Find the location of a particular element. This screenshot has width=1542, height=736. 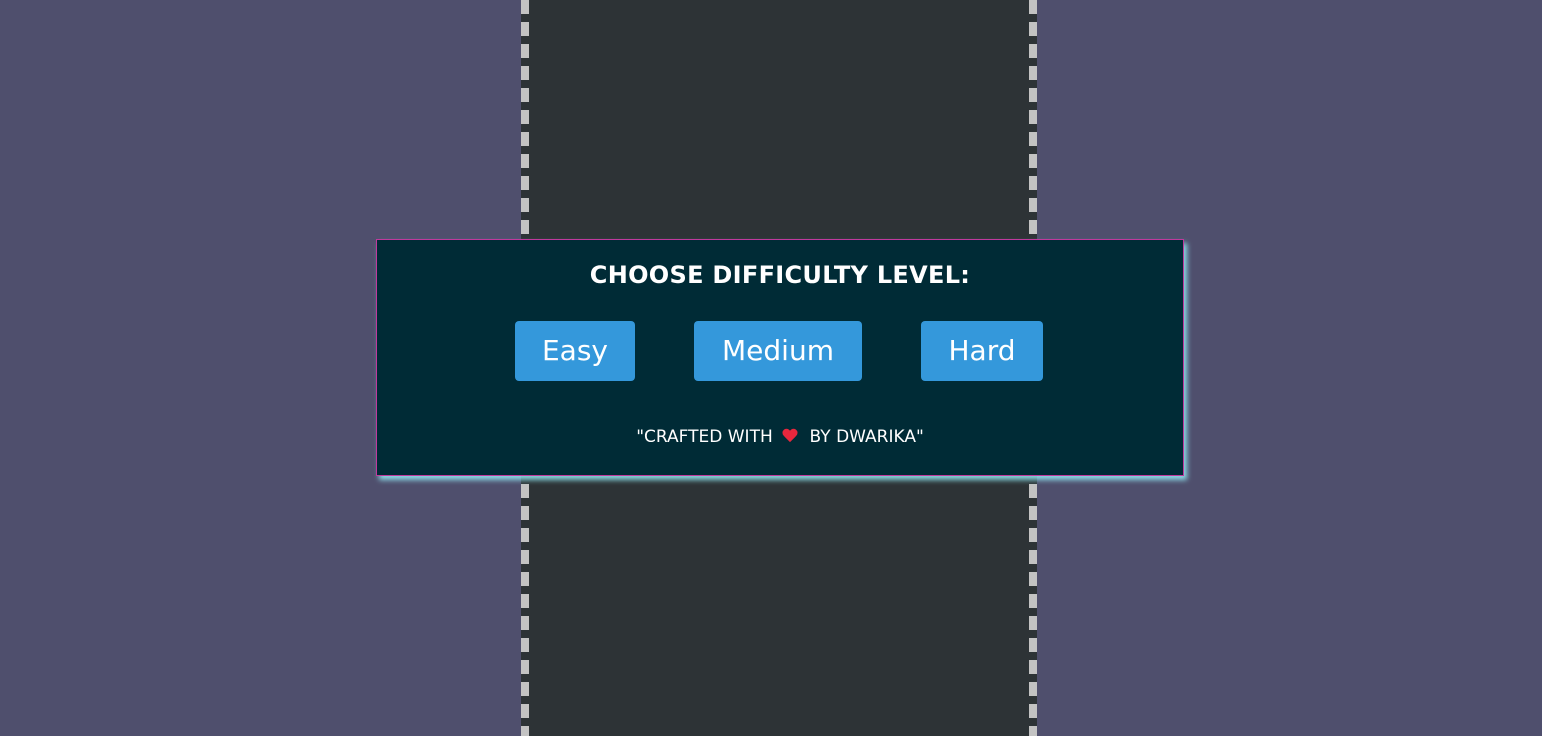

credit-text: "CRAFTED WITH BY DWARIKA" is located at coordinates (780, 437).